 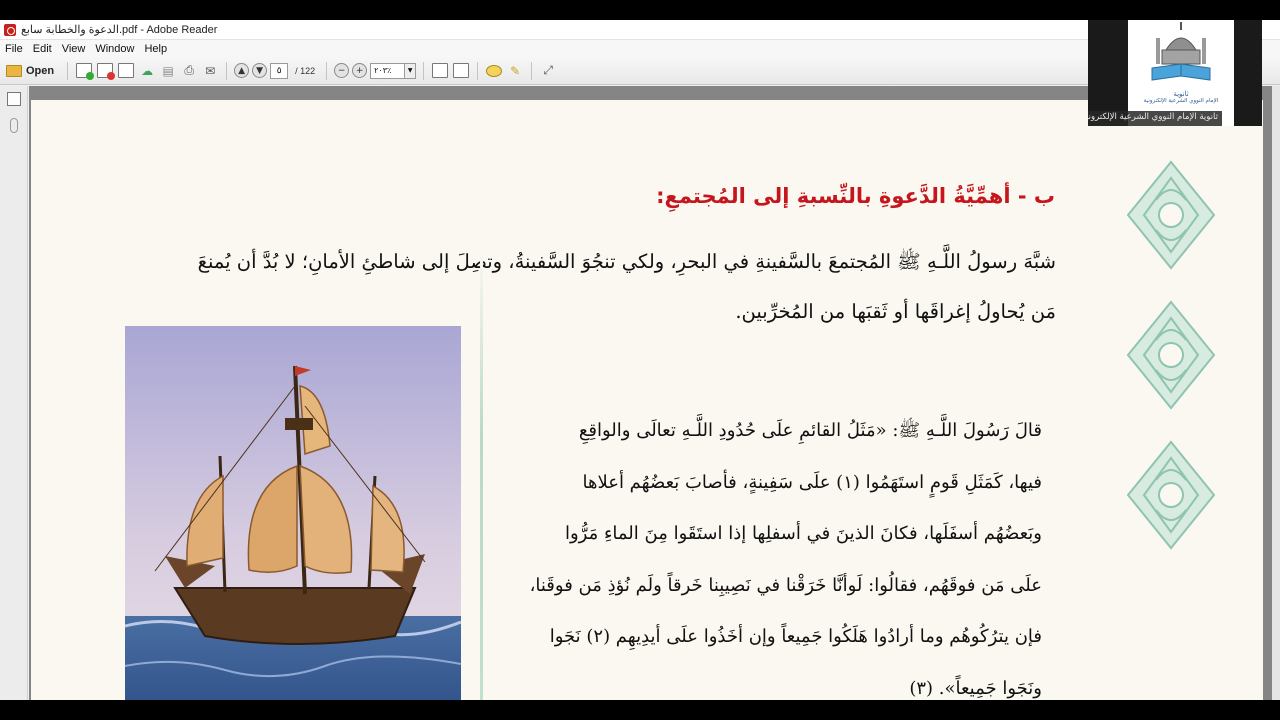 I want to click on comment-icon, so click(x=494, y=70).